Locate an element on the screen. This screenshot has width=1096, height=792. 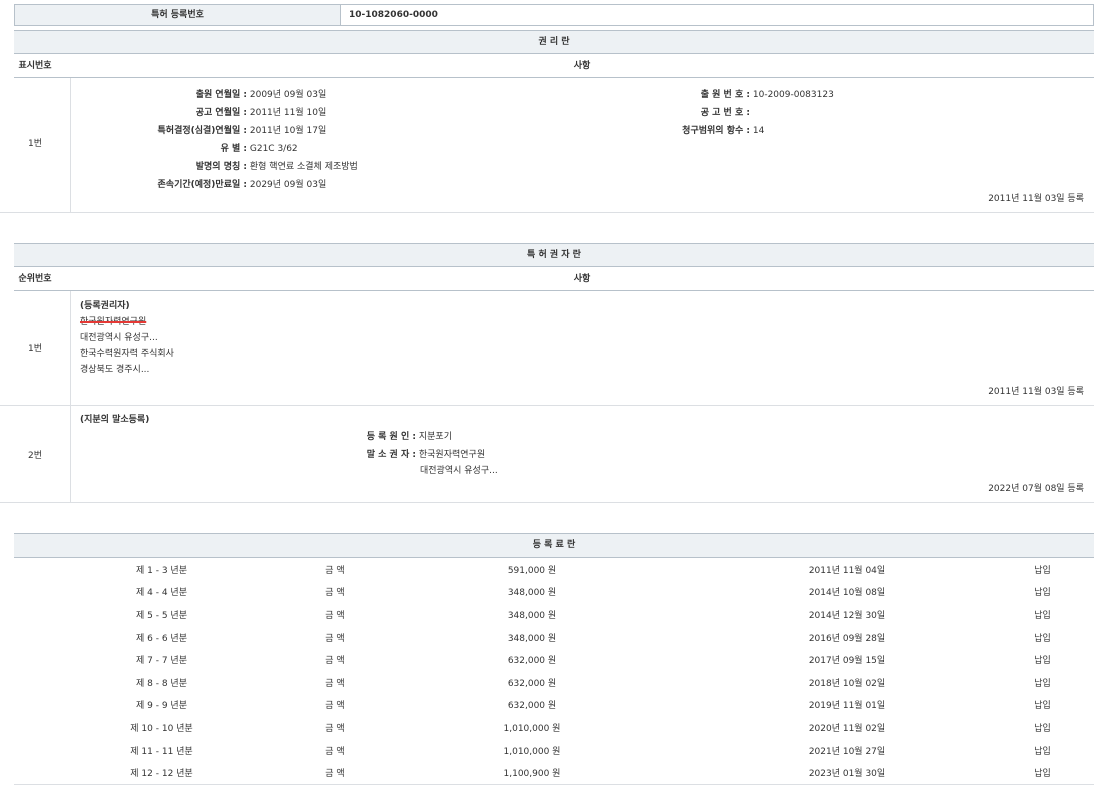
fee-period: 제 11 - 11 년분 is located at coordinates (161, 750).